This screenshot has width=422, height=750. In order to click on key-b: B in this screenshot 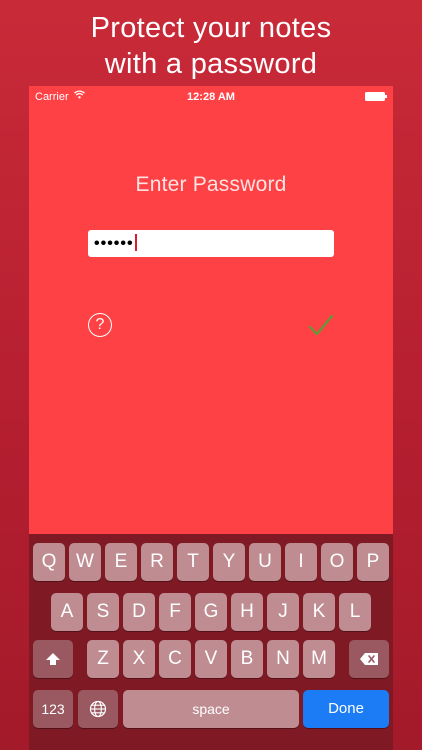, I will do `click(247, 659)`.